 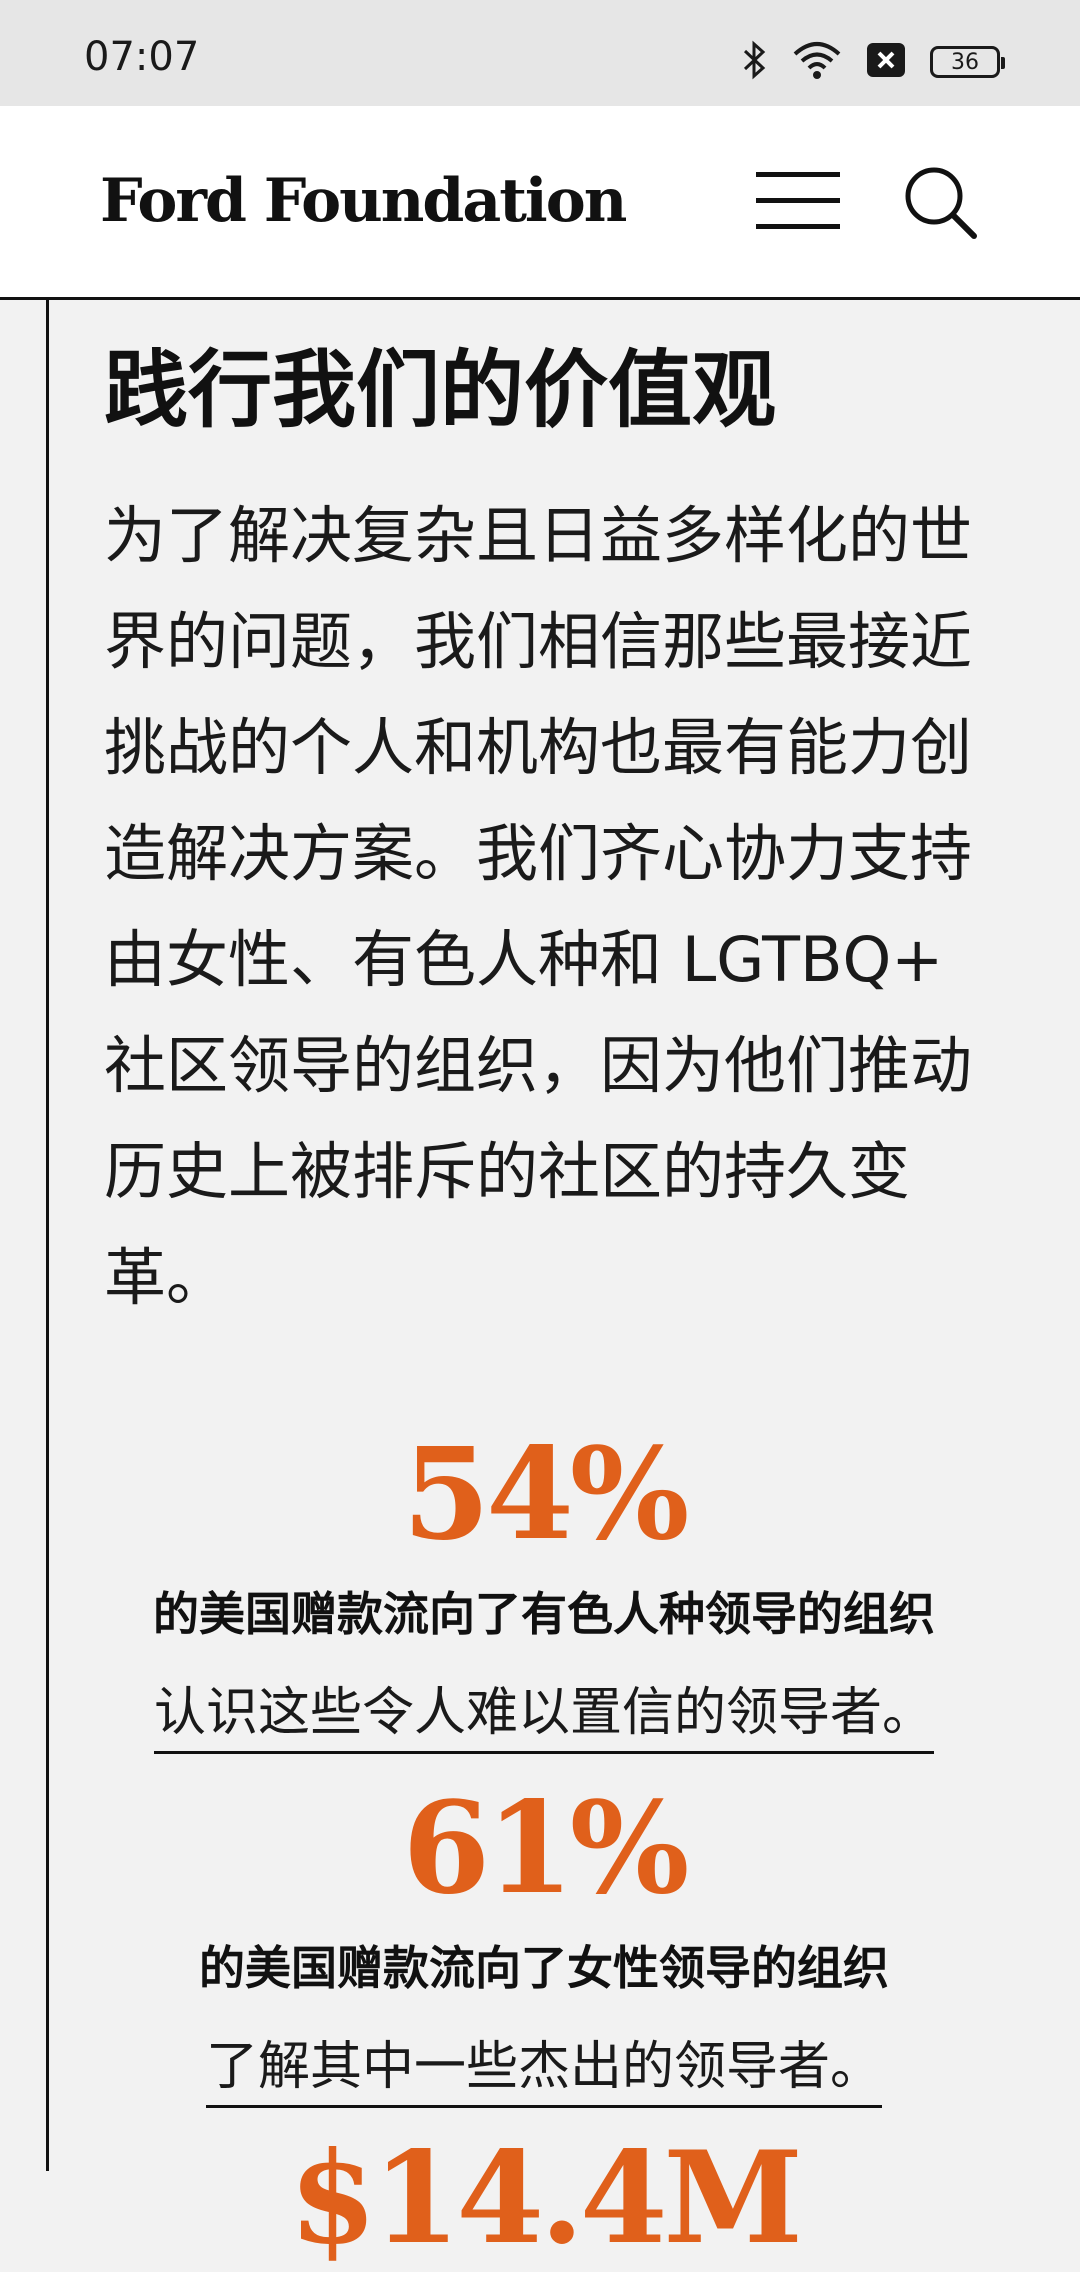 I want to click on stat-value: $14.4M, so click(x=545, y=2198).